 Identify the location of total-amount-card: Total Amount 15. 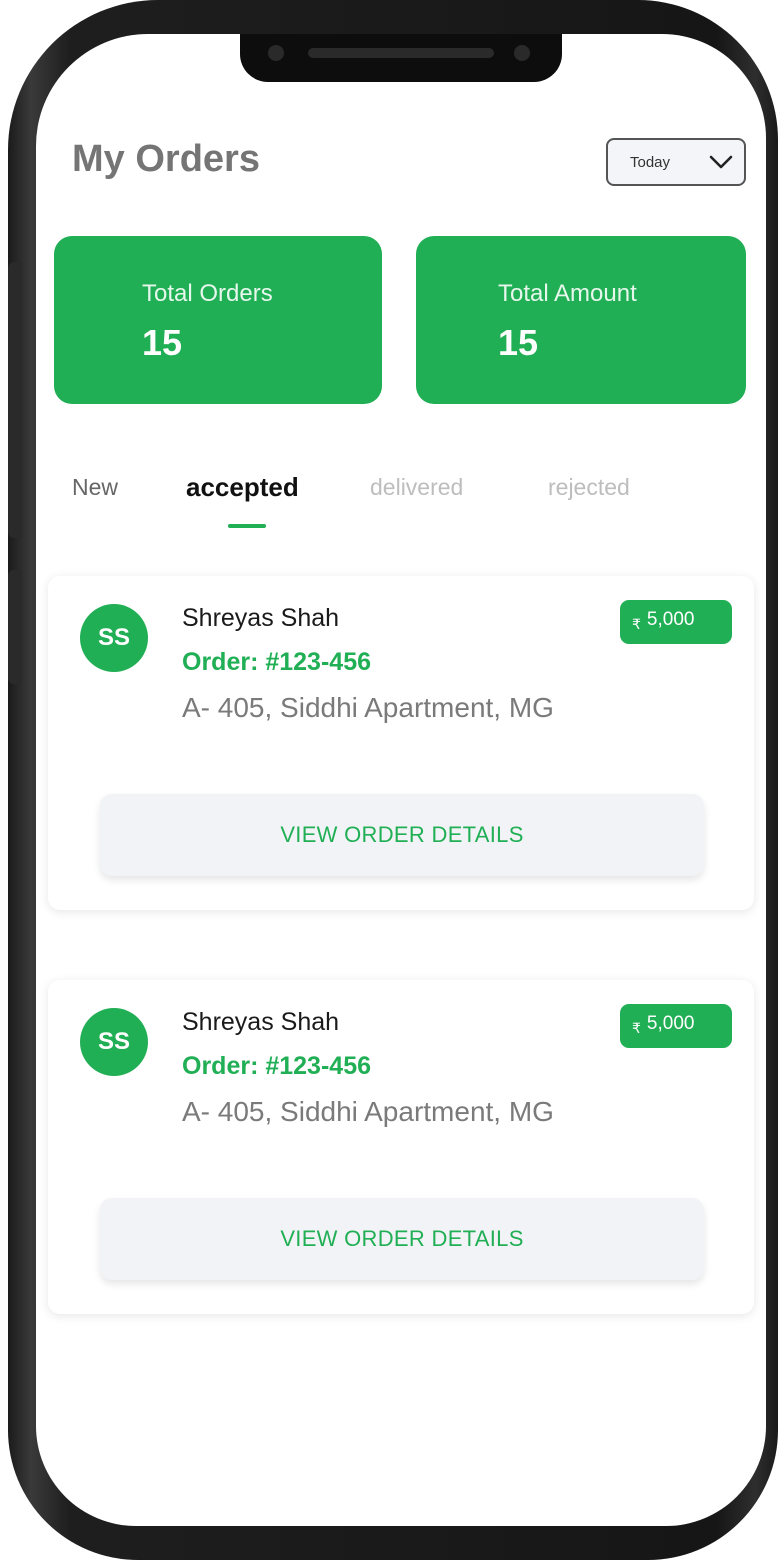
(581, 320).